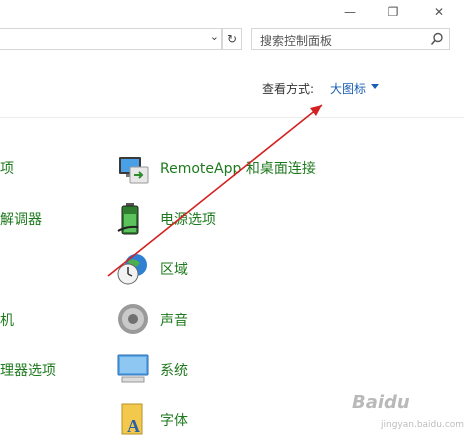  What do you see at coordinates (296, 41) in the screenshot?
I see `search-placeholder: 搜索控制面板` at bounding box center [296, 41].